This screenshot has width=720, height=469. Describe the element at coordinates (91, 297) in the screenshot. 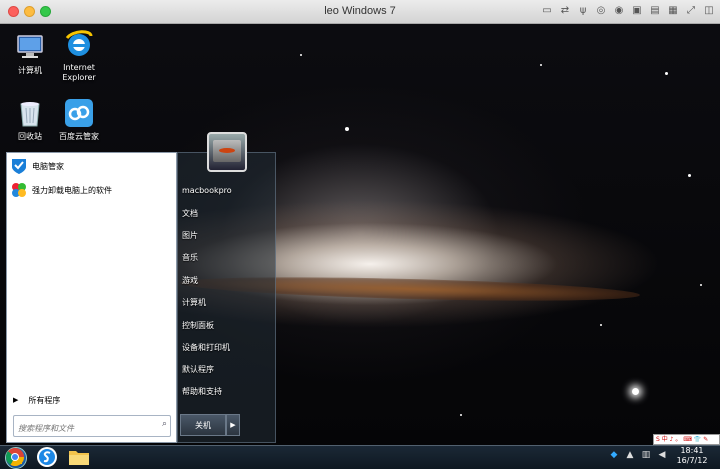

I see `start-menu-programs-pane: 电脑管家 强力卸载电脑上的软件 ▶ 所有程序 ⌕` at that location.